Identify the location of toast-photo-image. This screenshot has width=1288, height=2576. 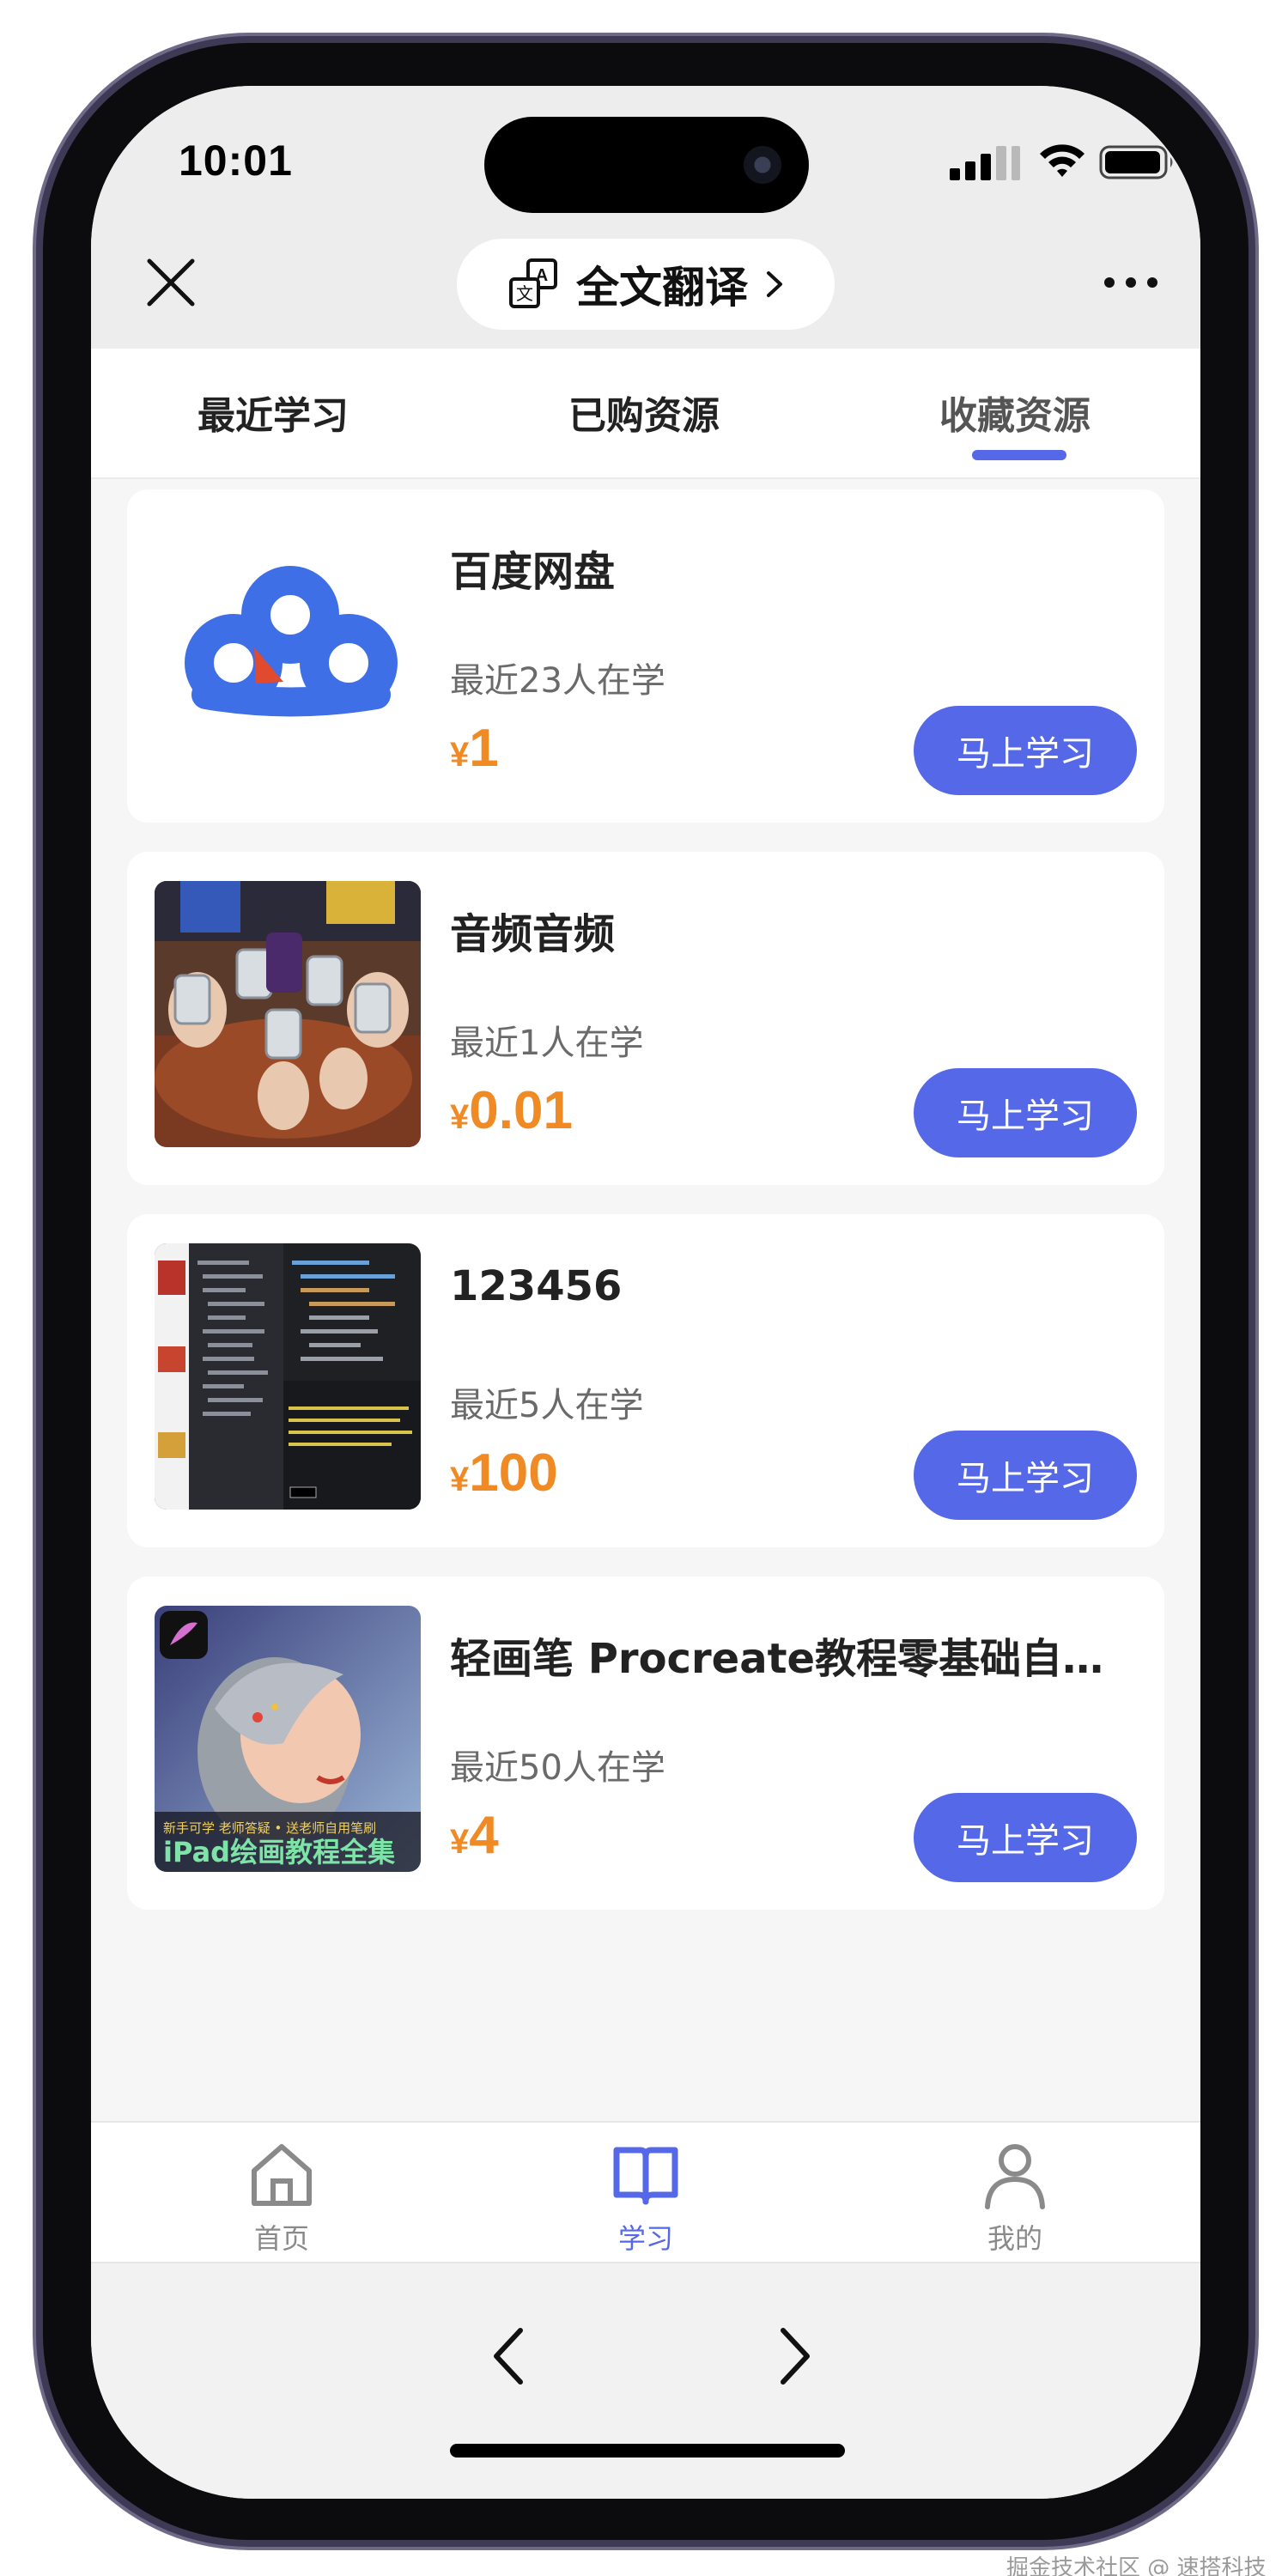
(288, 1014).